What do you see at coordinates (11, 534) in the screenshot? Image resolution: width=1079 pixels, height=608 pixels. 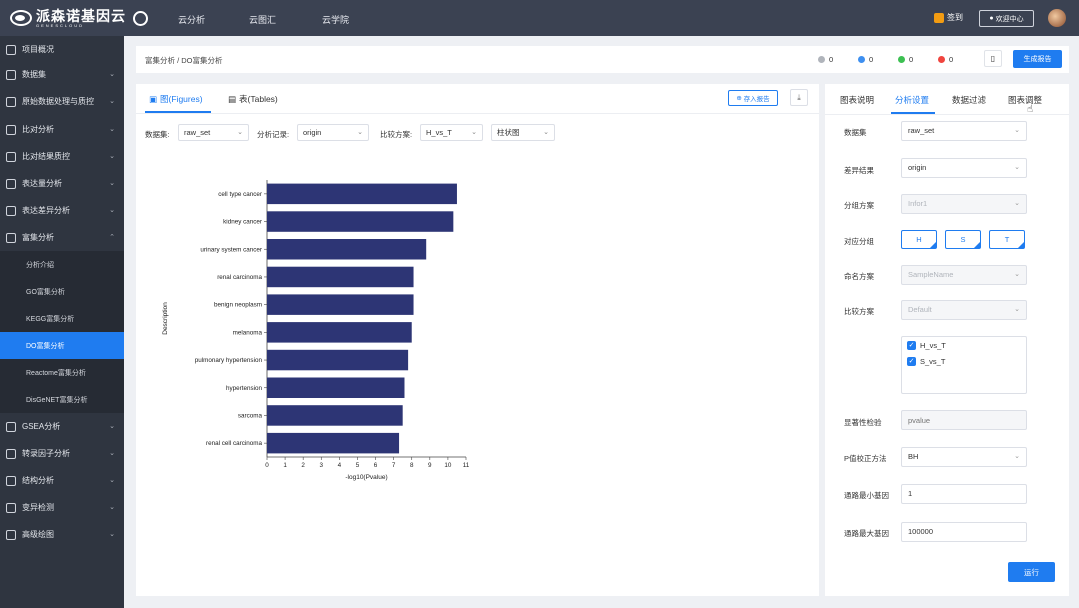 I see `plot-icon` at bounding box center [11, 534].